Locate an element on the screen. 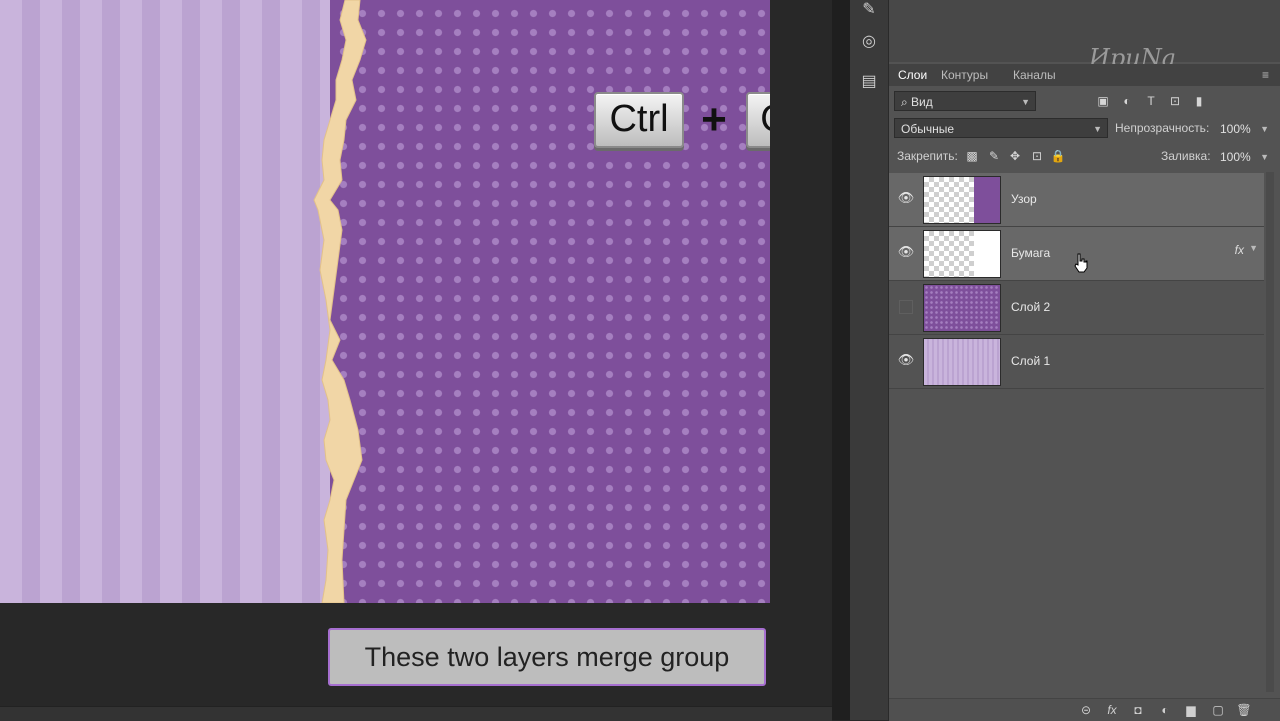 The image size is (1280, 721). layer-list: 👁 Узор 👁 Бумага fx ▼ Слой 2 👁 Слой 1 is located at coordinates (1084, 283).